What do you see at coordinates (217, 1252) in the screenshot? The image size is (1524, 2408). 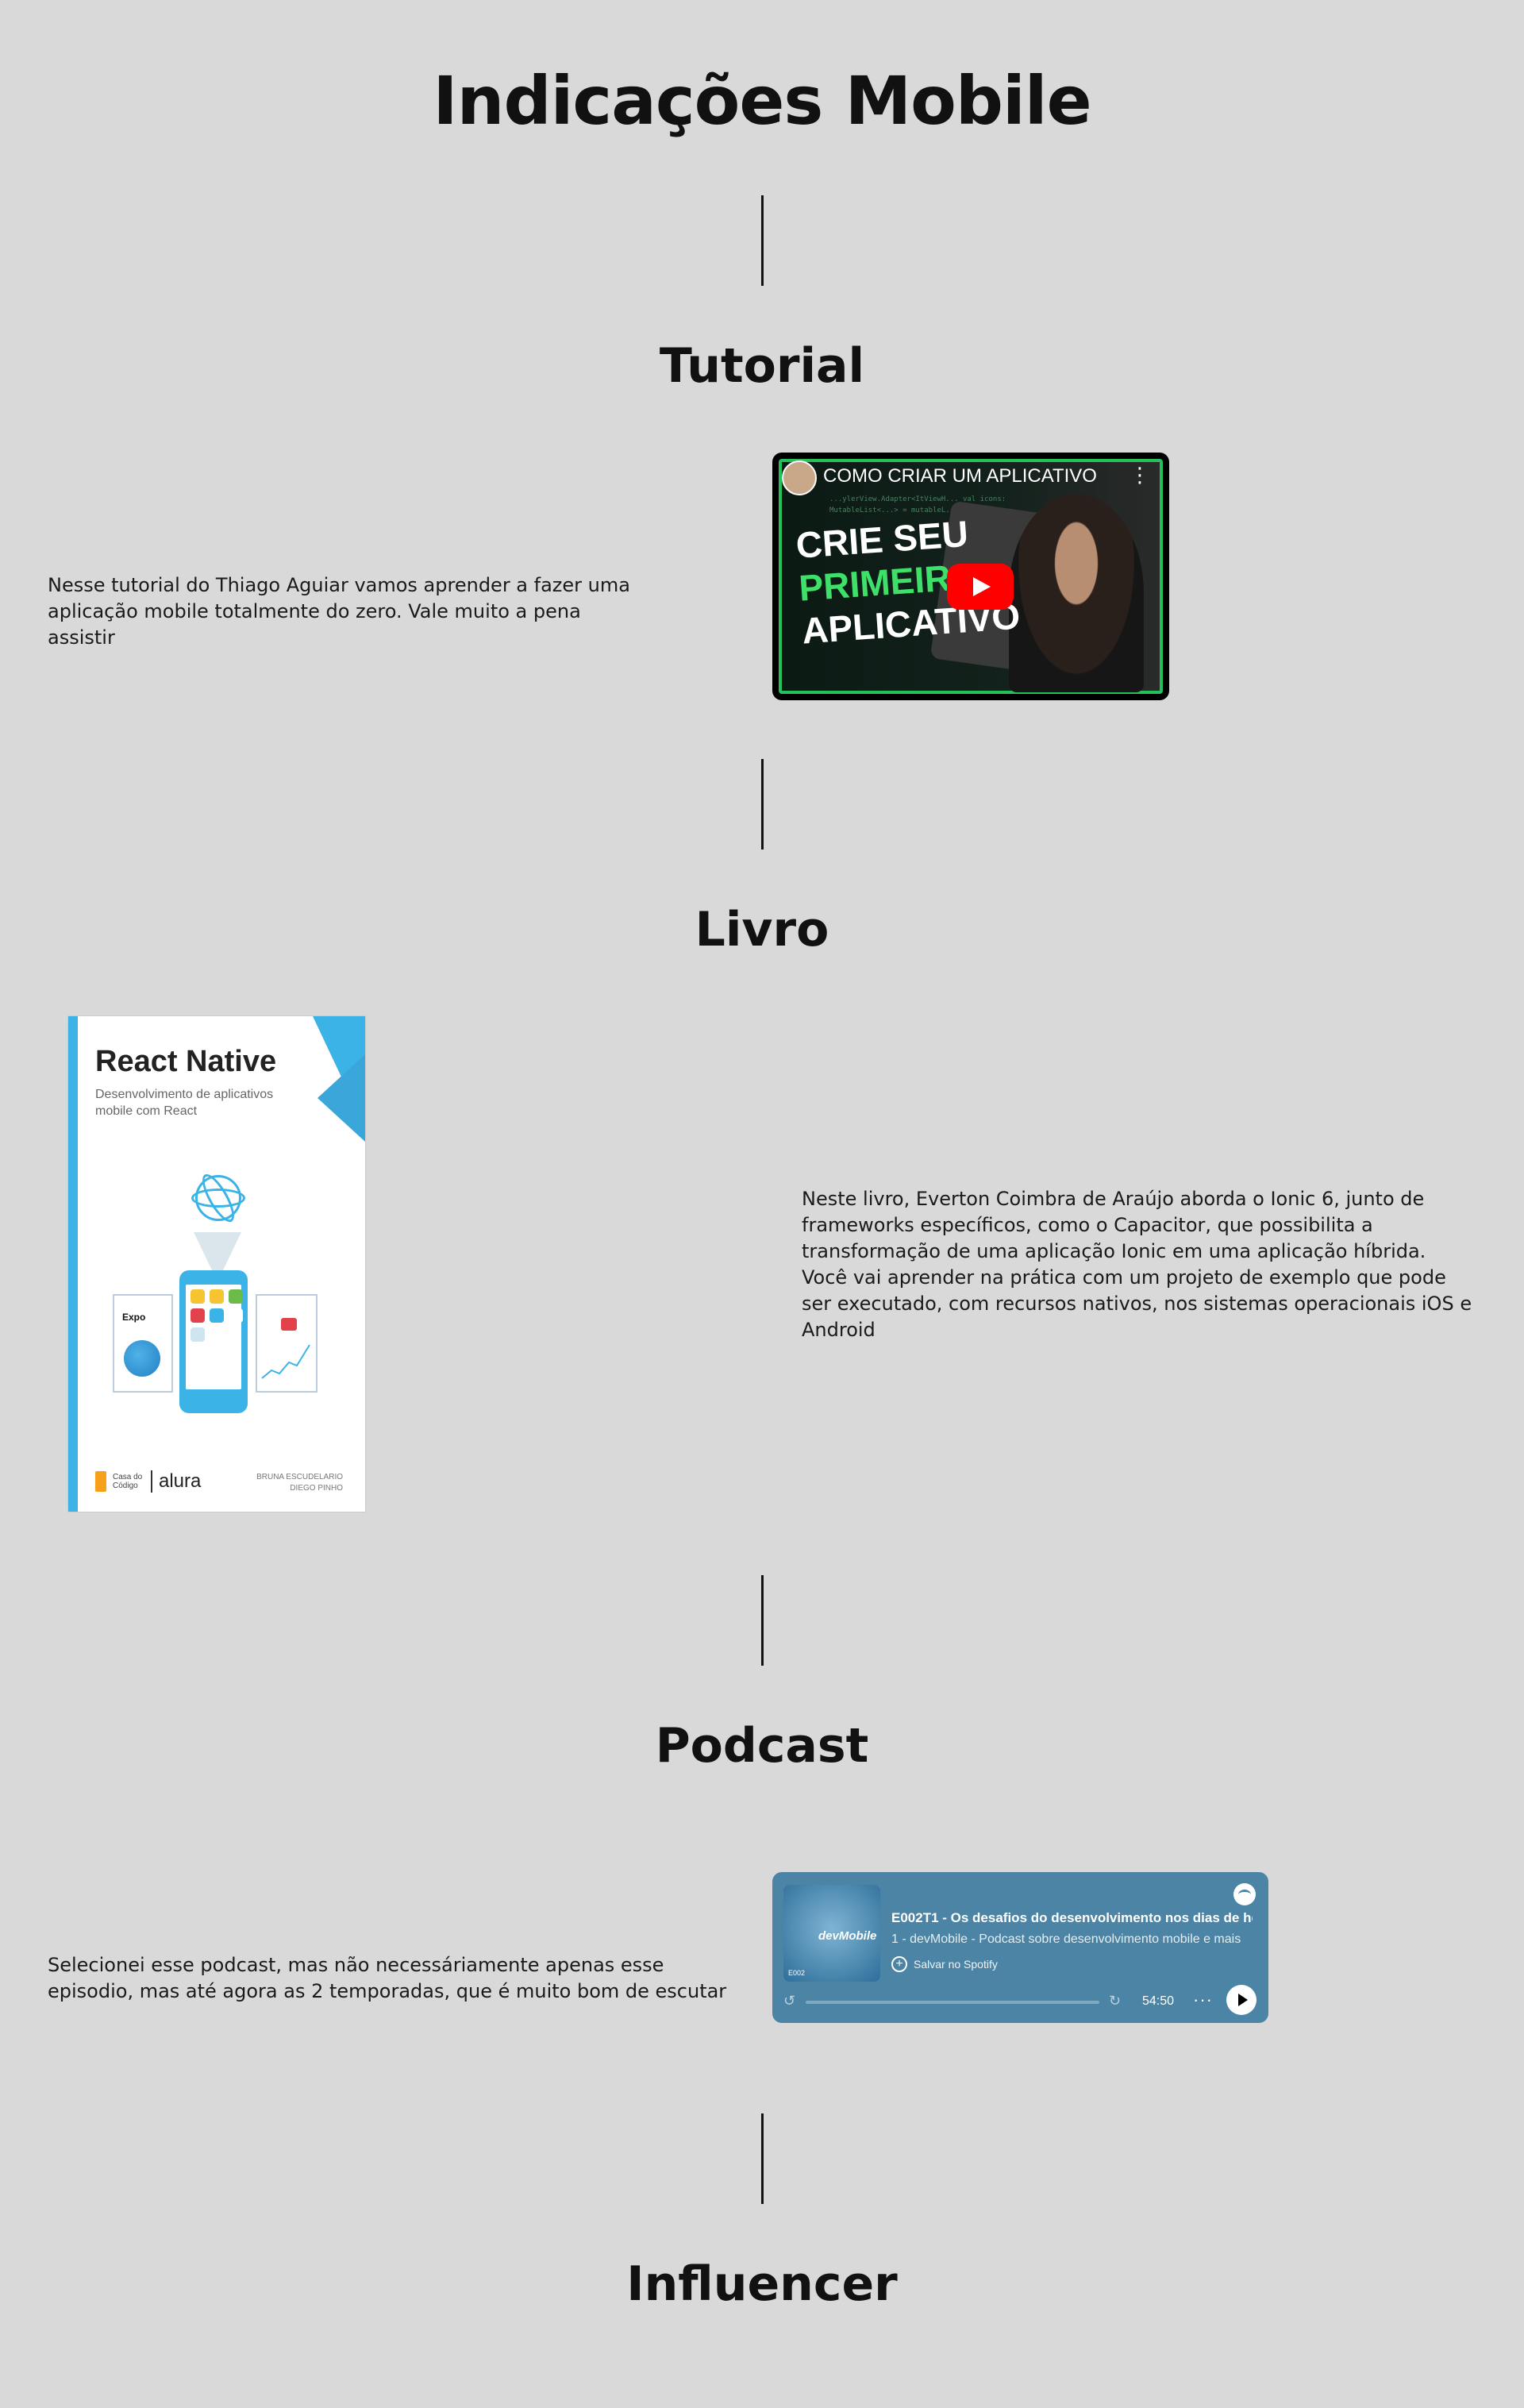 I see `funnel-icon` at bounding box center [217, 1252].